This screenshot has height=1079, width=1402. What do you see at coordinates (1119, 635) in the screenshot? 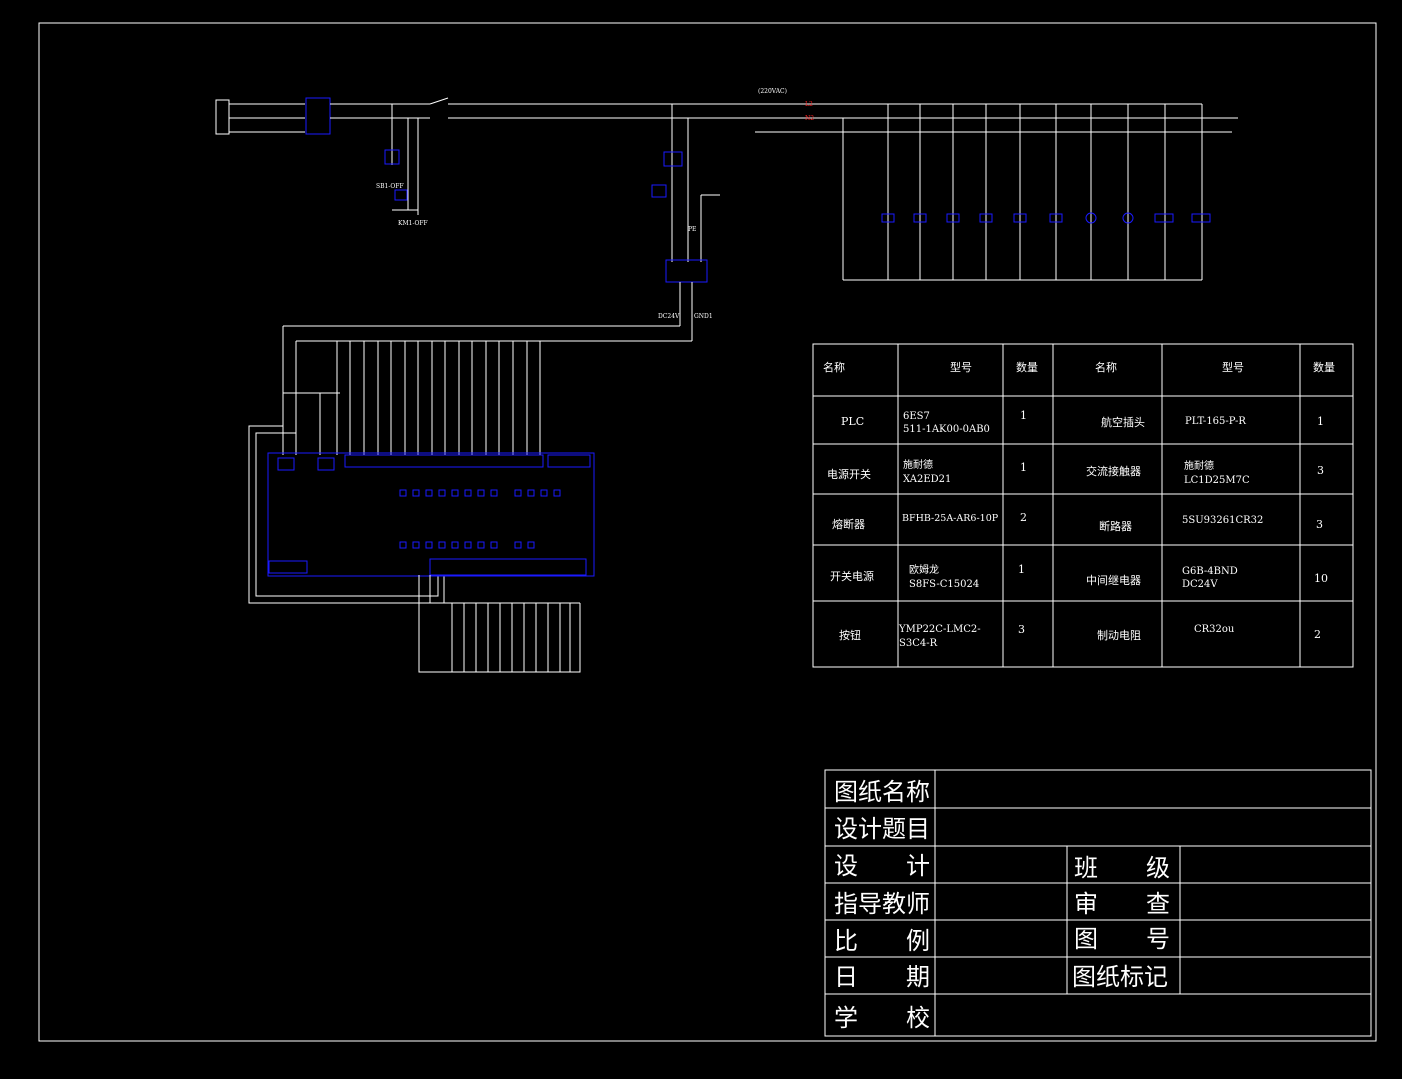
I see `bom-row-5-name-2: 制动电阻` at bounding box center [1119, 635].